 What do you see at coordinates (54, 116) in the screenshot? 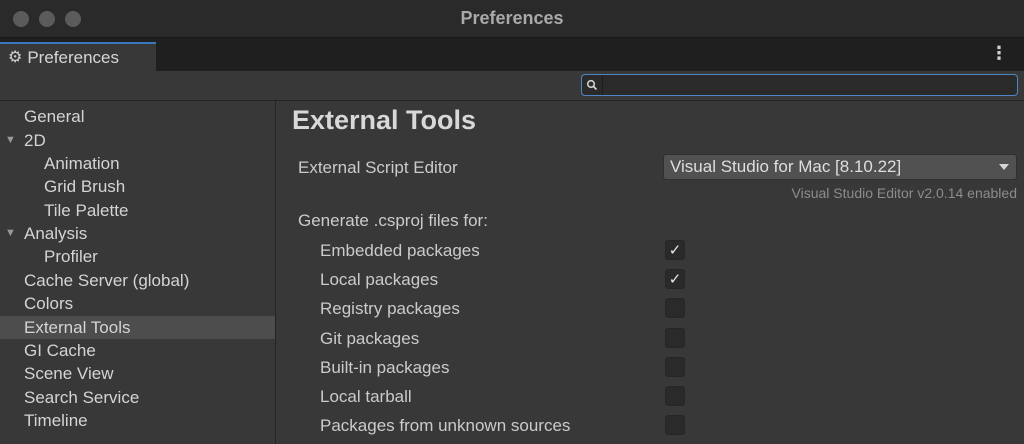
I see `sidebar-item-label: General` at bounding box center [54, 116].